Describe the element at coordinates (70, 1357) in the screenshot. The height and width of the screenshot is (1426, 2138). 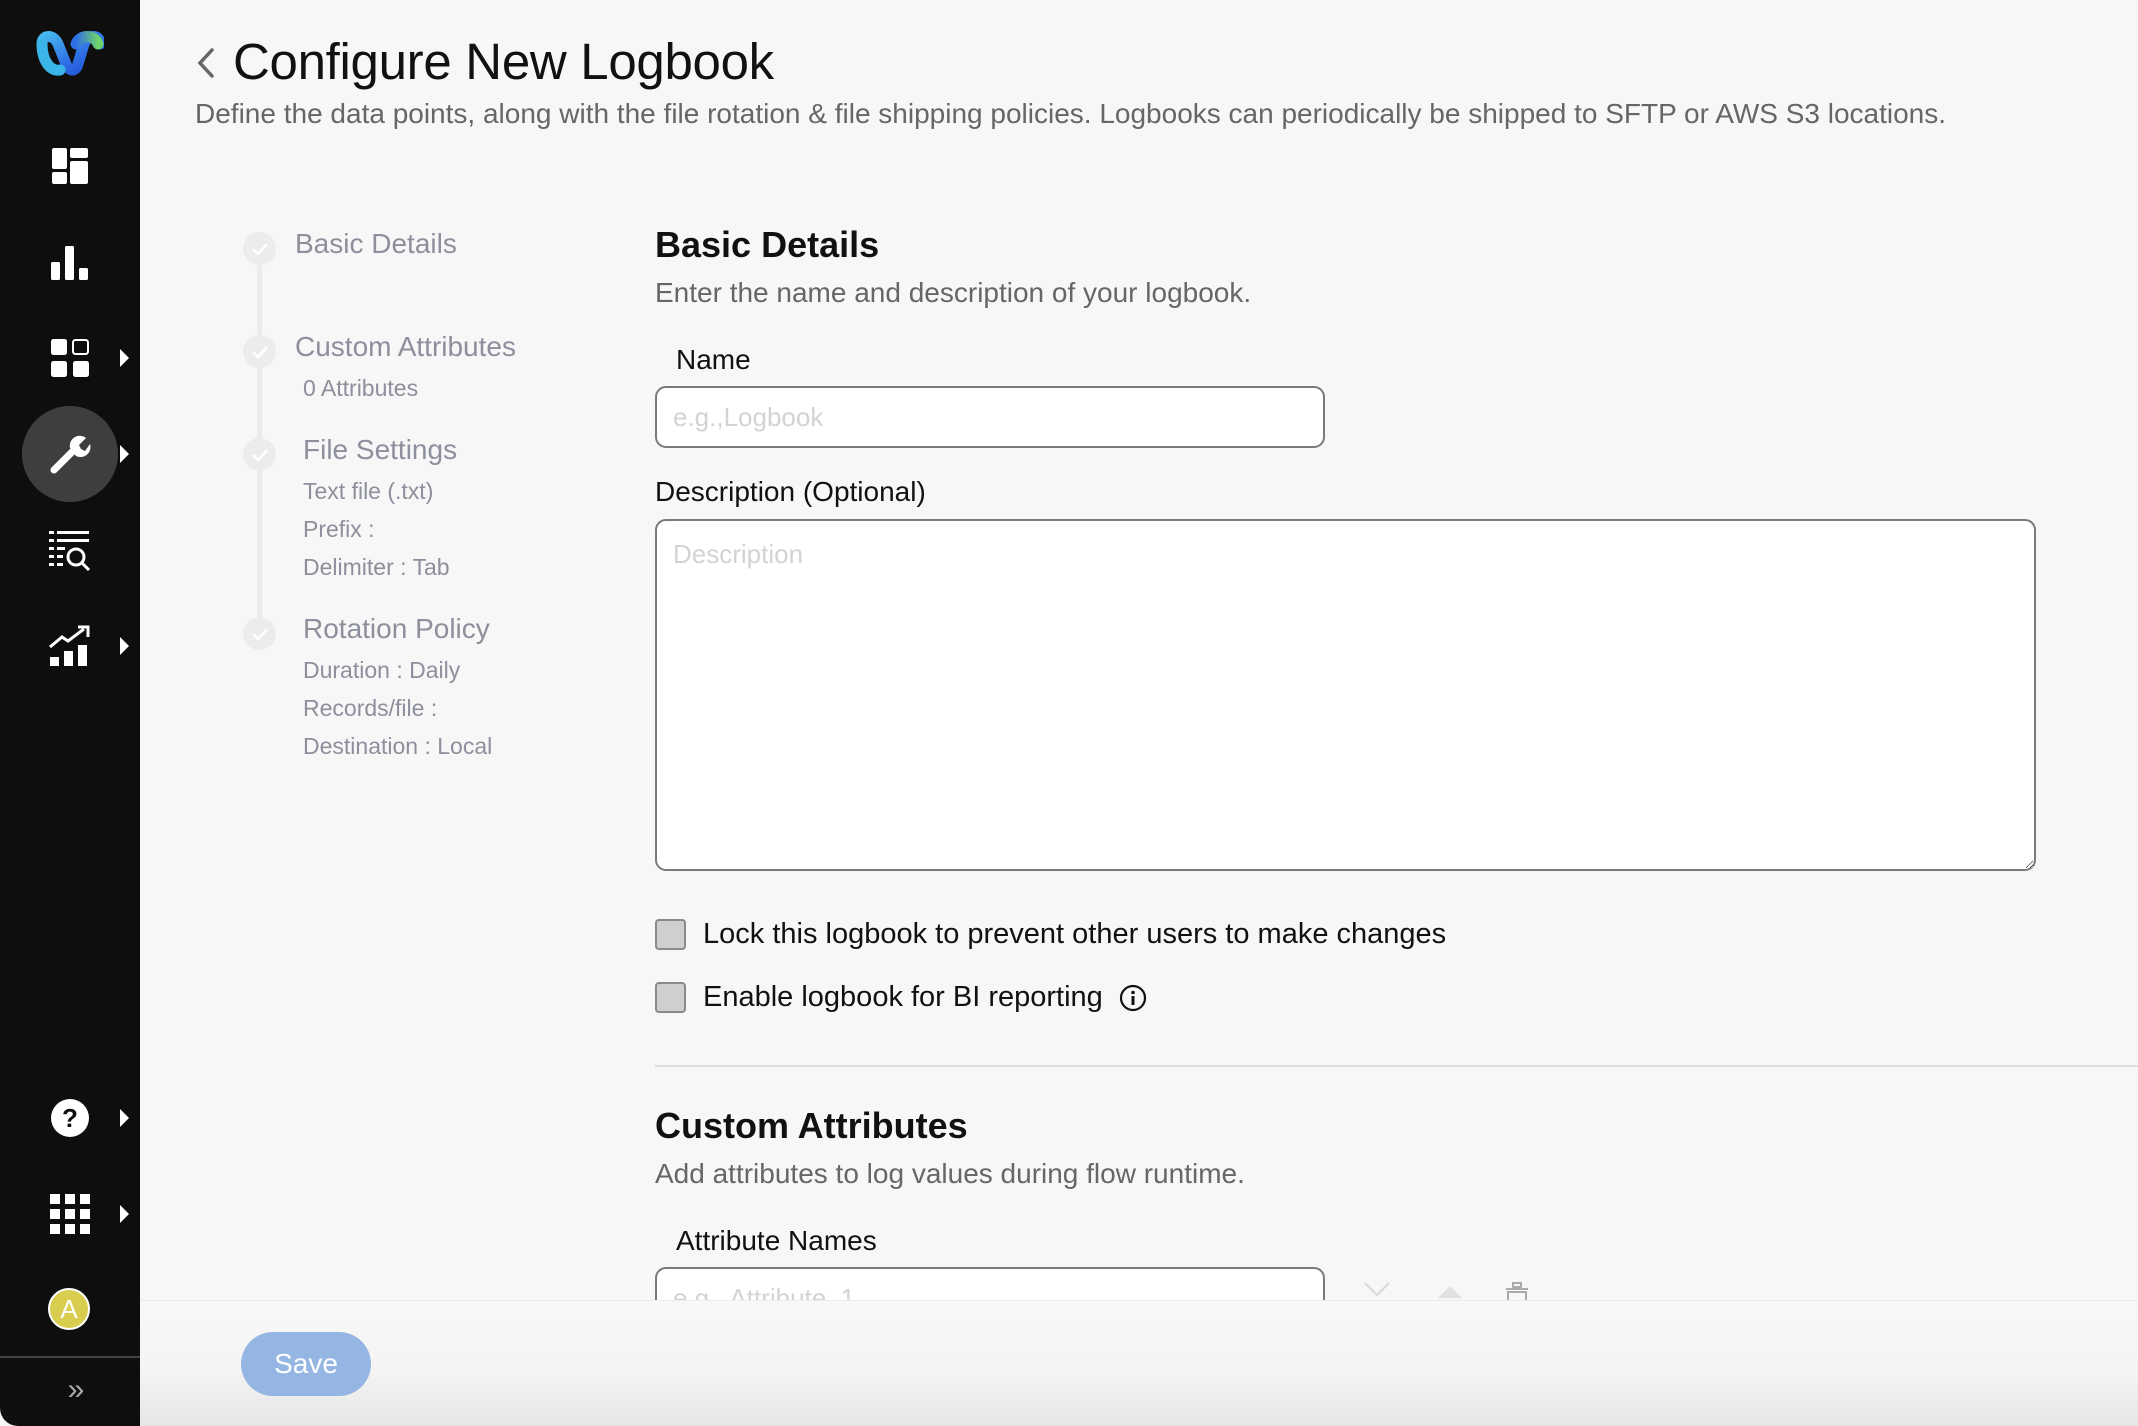
I see `sidebar-divider` at that location.